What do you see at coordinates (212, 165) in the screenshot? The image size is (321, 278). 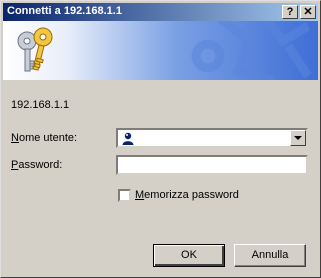 I see `password-field` at bounding box center [212, 165].